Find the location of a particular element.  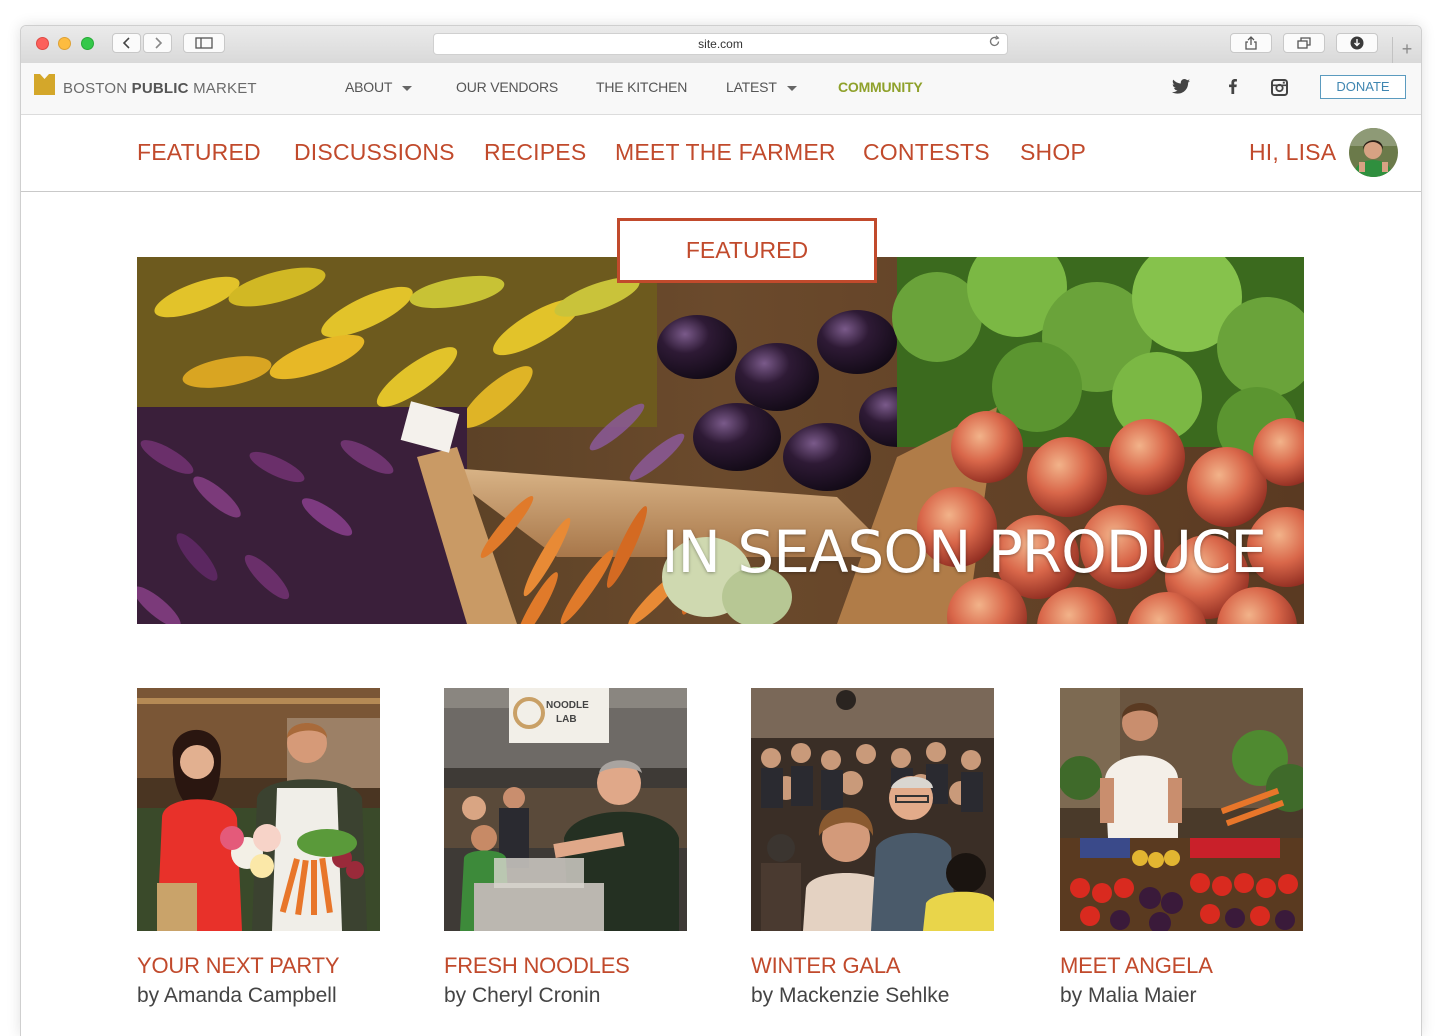

tab-discussions: DISCUSSIONS is located at coordinates (374, 152).